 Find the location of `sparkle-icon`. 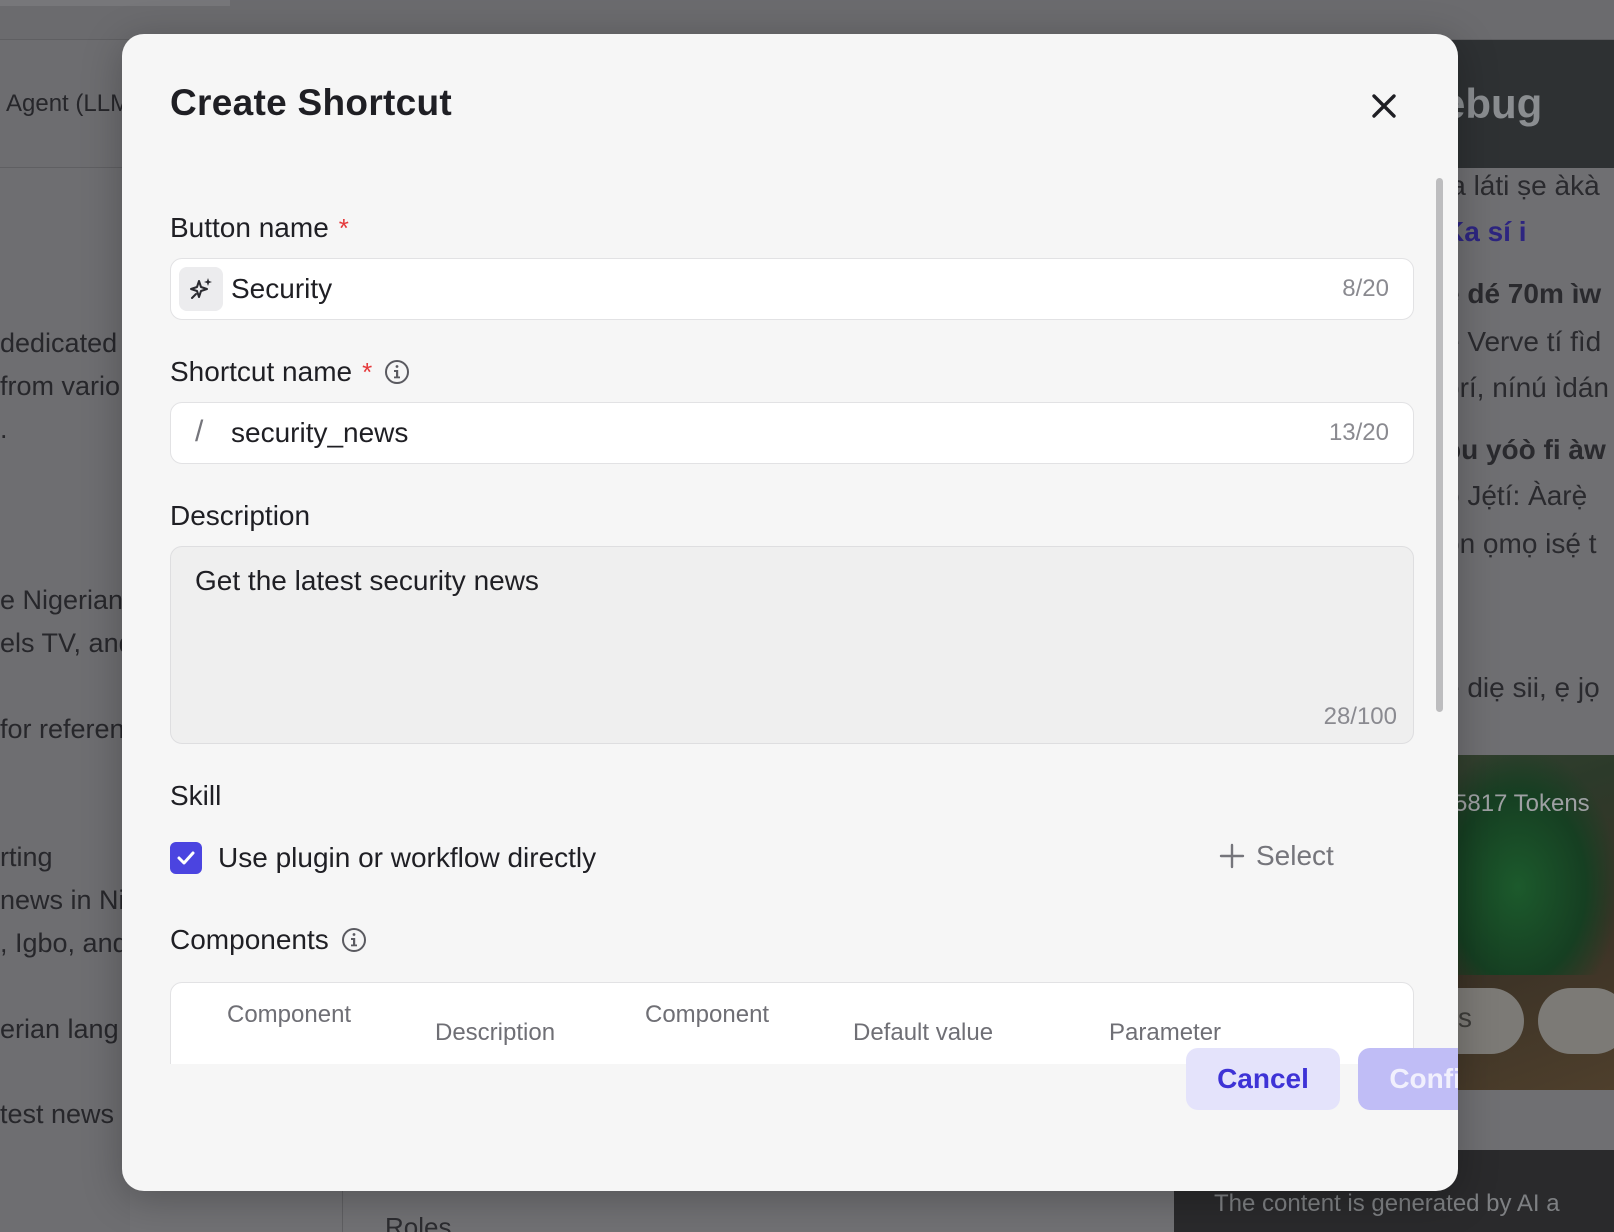

sparkle-icon is located at coordinates (201, 288).